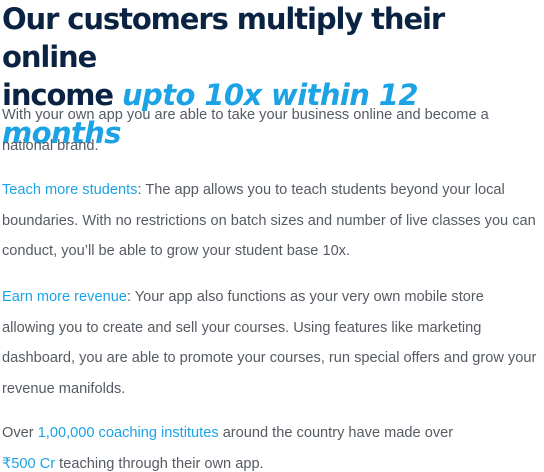 The width and height of the screenshot is (544, 472). I want to click on revenue-amount: ₹500 Cr, so click(29, 463).